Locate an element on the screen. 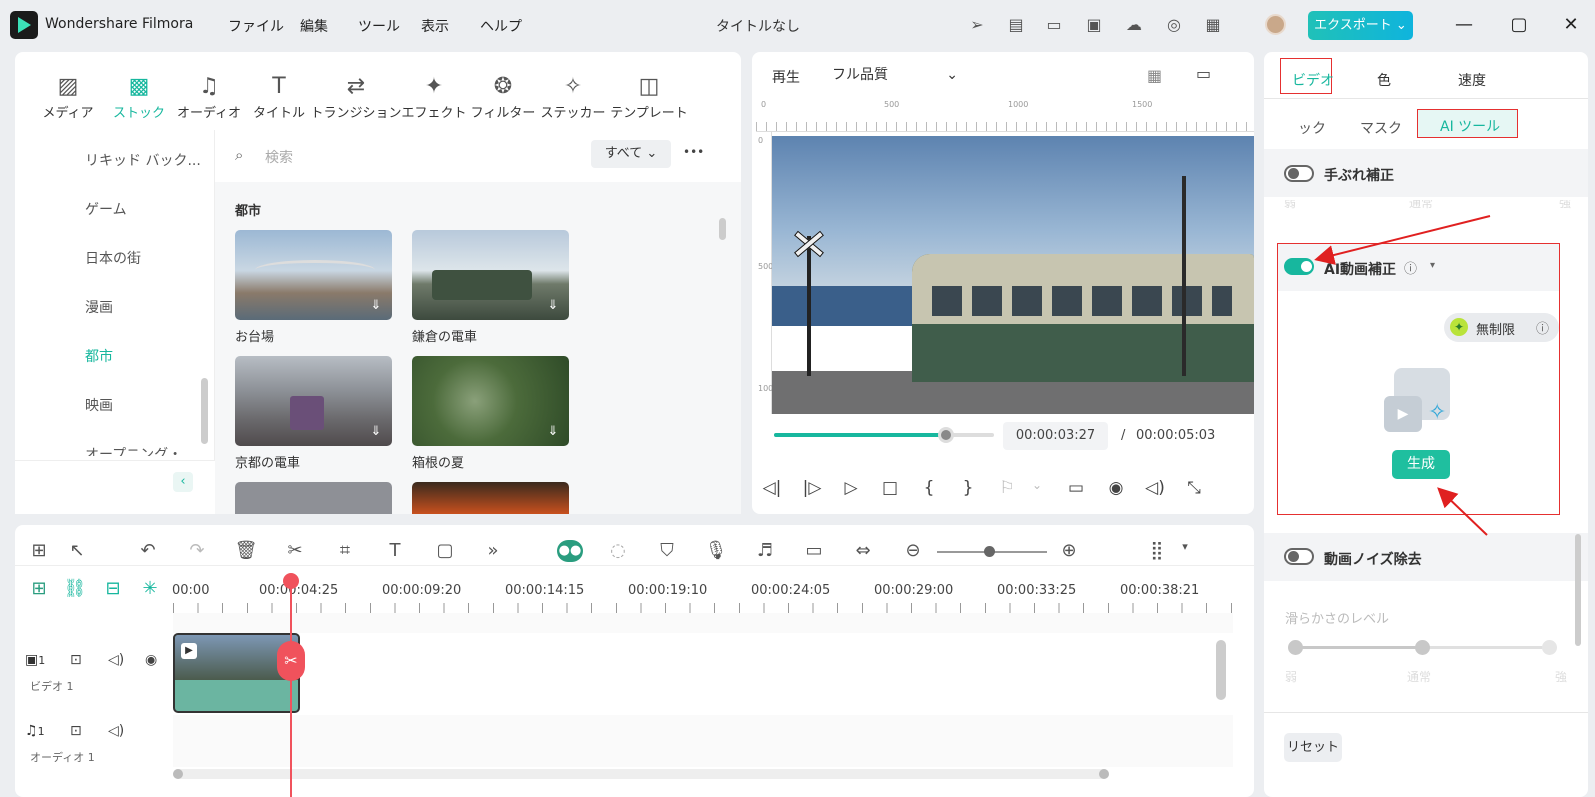 The width and height of the screenshot is (1595, 797). annotation-arrows is located at coordinates (1402, 375).